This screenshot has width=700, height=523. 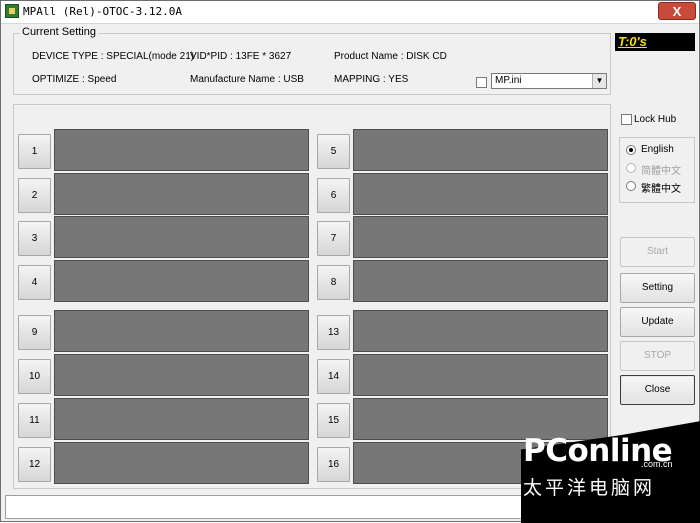 I want to click on port-button-1: 1, so click(x=34, y=151).